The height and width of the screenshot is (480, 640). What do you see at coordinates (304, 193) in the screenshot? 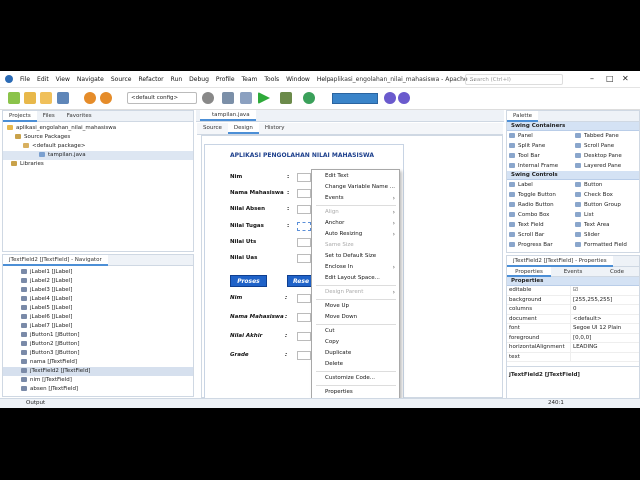
I see `nama-textfield` at bounding box center [304, 193].